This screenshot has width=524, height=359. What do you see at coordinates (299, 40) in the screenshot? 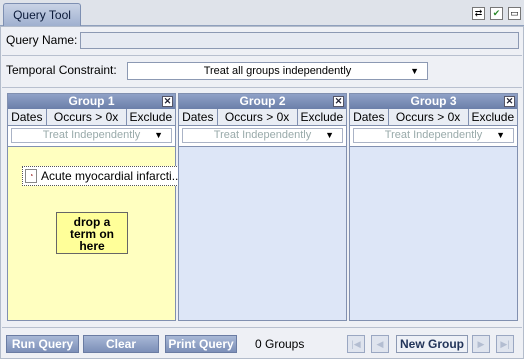
I see `query-name-input` at bounding box center [299, 40].